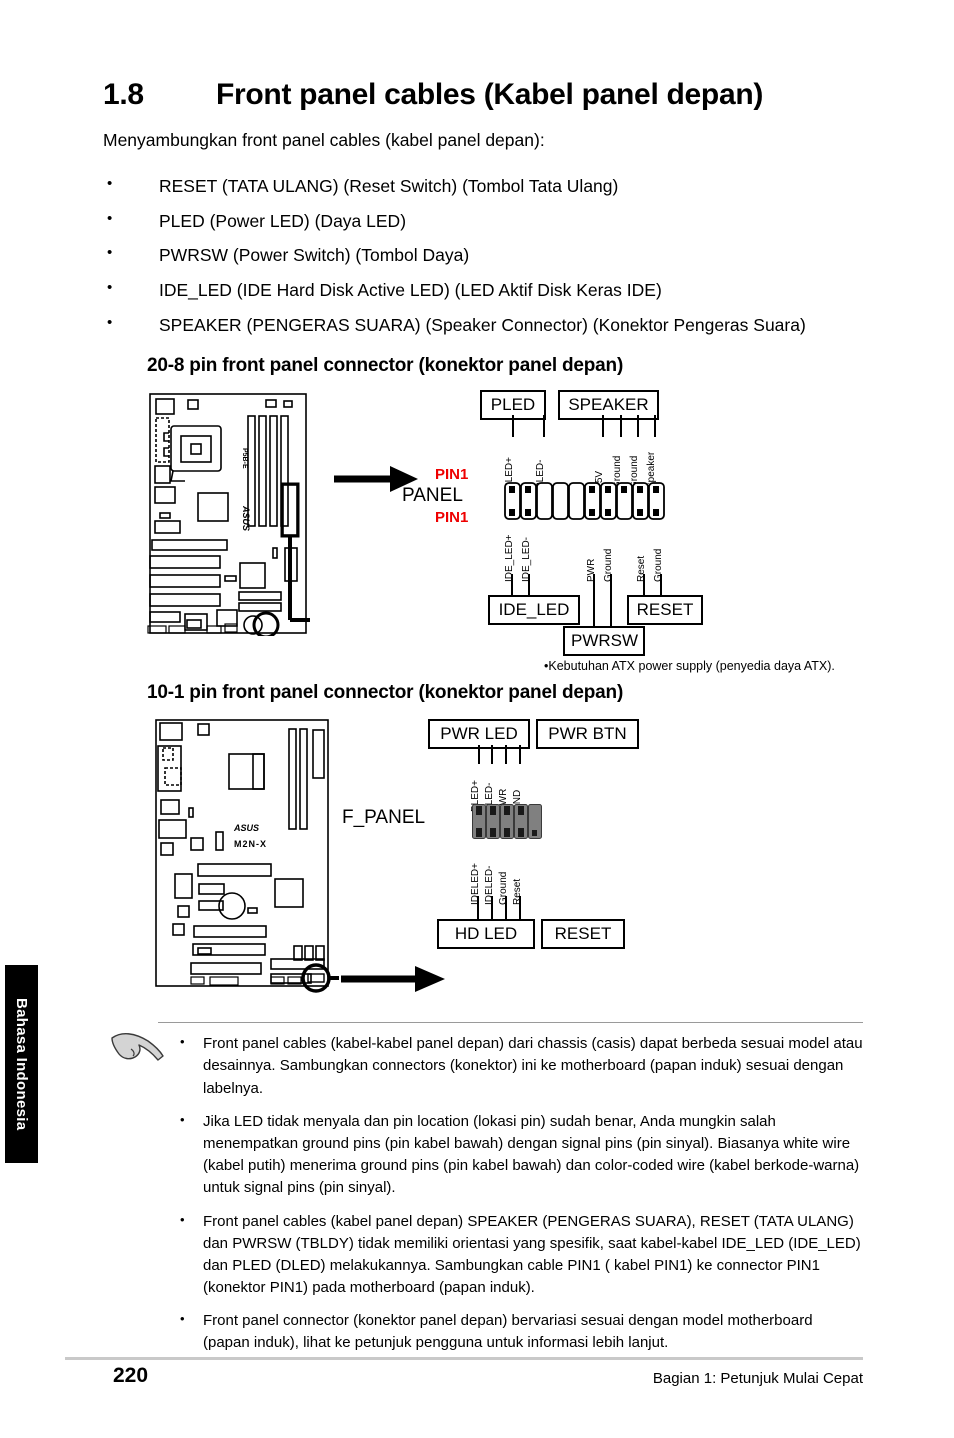  What do you see at coordinates (131, 1375) in the screenshot?
I see `page-number: 220` at bounding box center [131, 1375].